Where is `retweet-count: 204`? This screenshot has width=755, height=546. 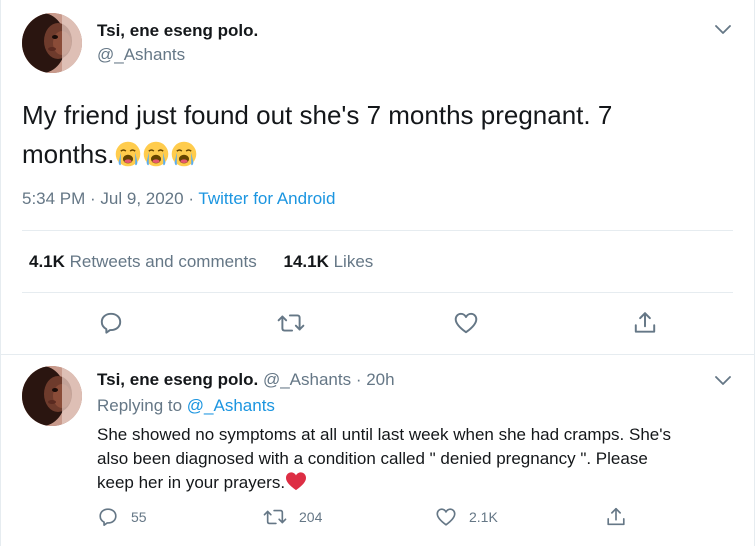 retweet-count: 204 is located at coordinates (311, 517).